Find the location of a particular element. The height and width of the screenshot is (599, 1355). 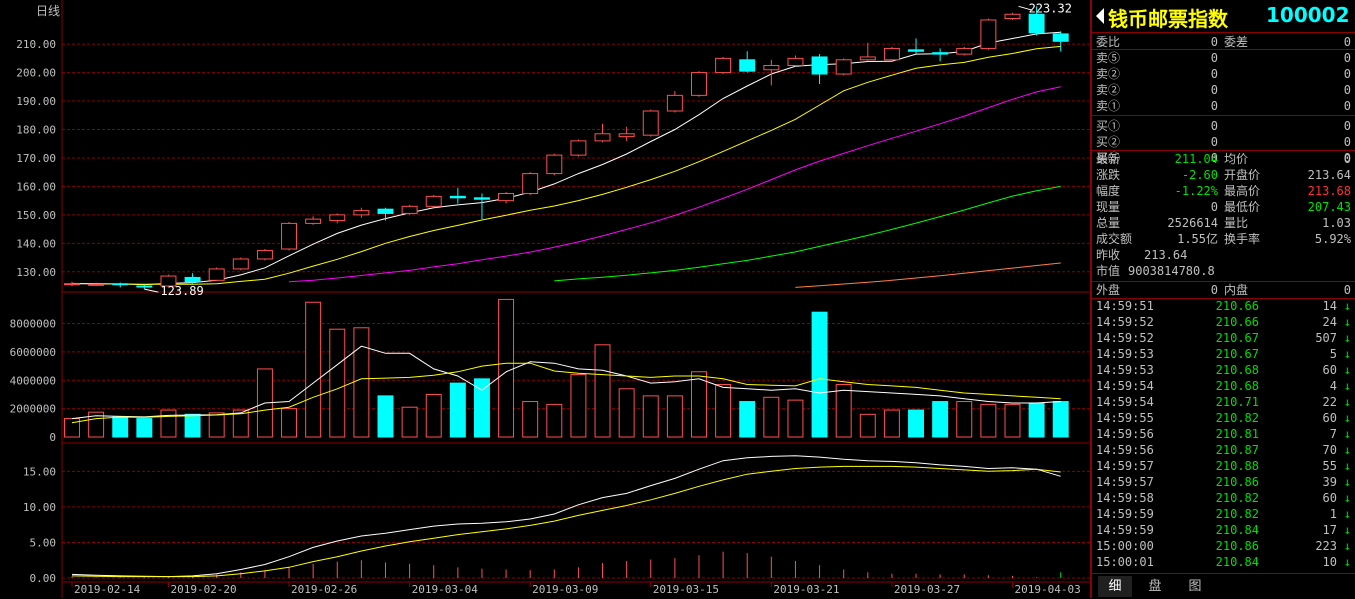

quote-value-2: 5.92% is located at coordinates (1332, 239).